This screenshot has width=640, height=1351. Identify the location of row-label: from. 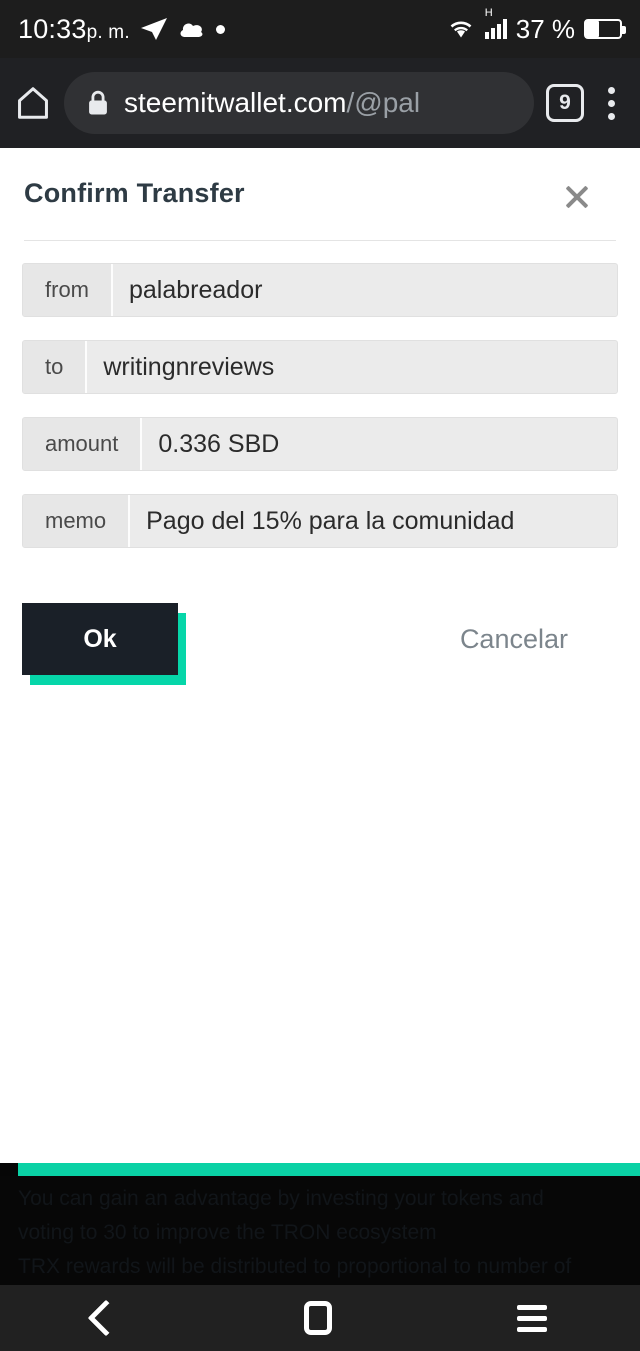
(68, 290).